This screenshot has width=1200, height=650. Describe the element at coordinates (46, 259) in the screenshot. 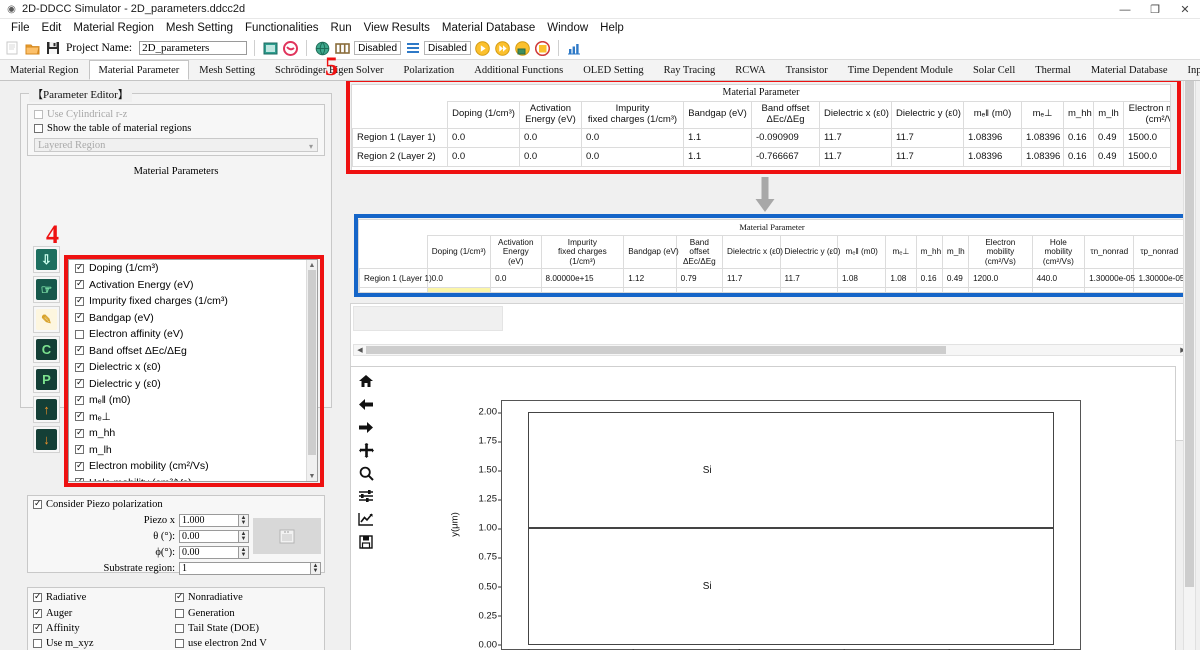

I see `import-region-icon: ⇩` at that location.